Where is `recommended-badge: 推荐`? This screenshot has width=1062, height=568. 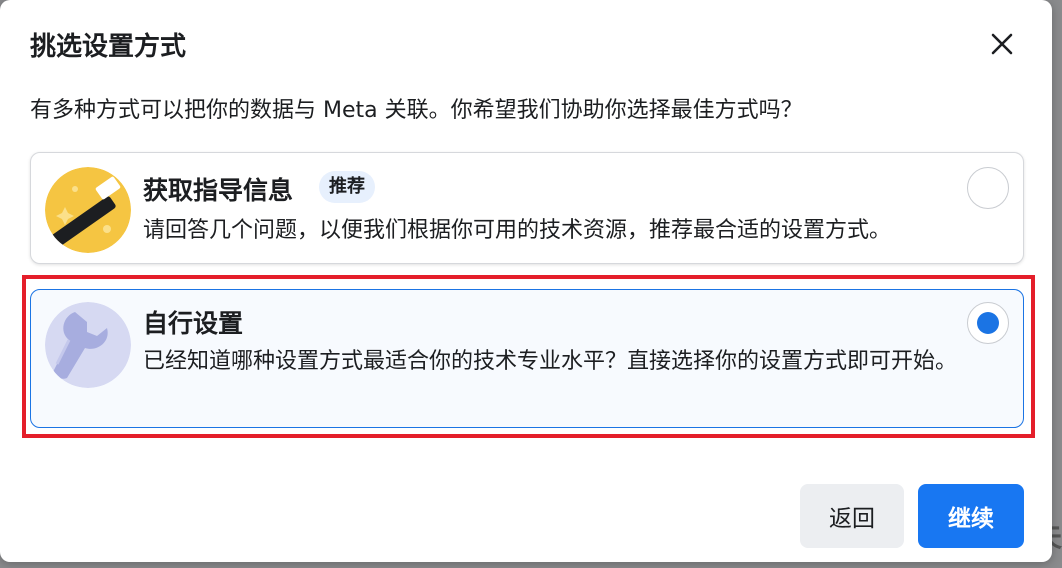
recommended-badge: 推荐 is located at coordinates (347, 187).